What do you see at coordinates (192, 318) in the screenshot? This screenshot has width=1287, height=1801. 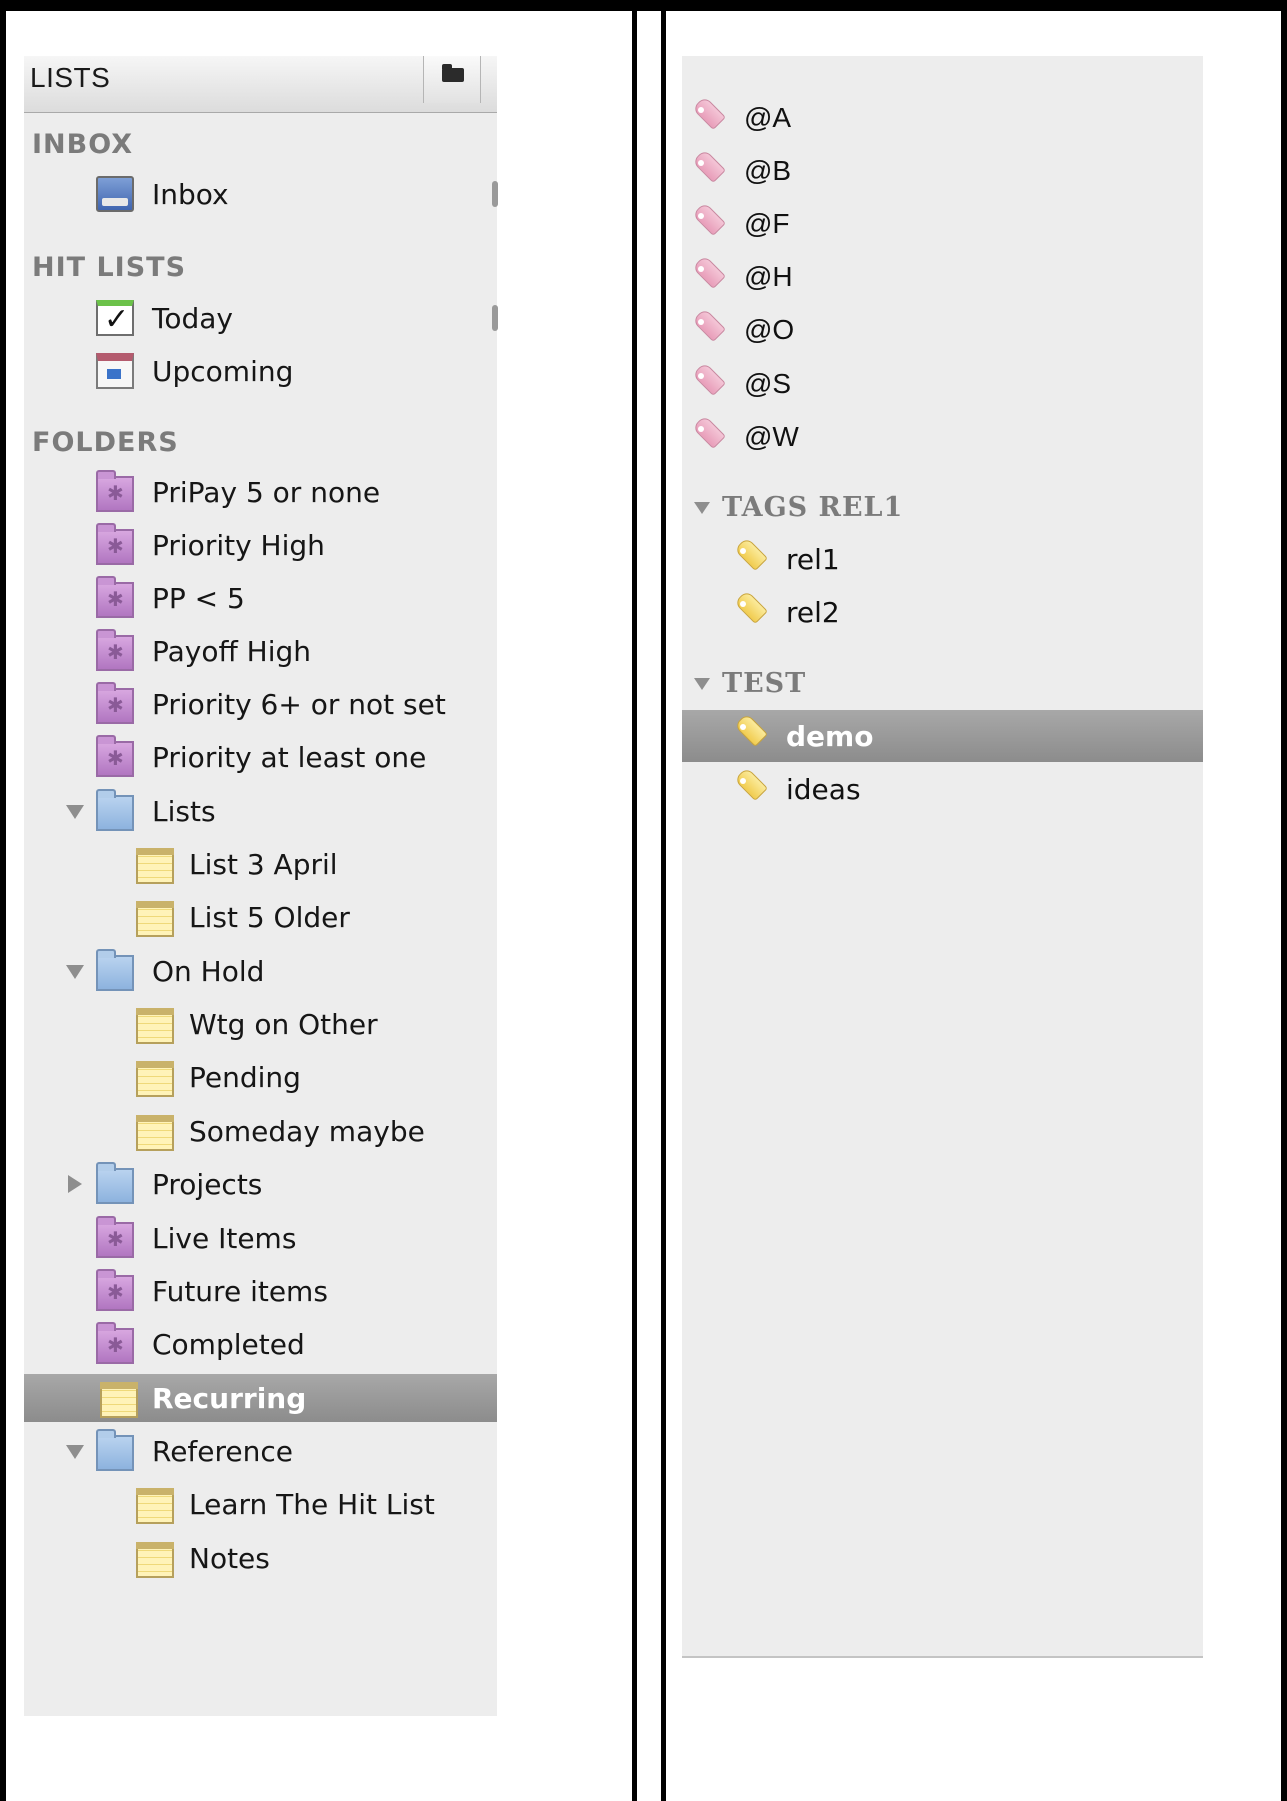 I see `sidebar-item-label: Today` at bounding box center [192, 318].